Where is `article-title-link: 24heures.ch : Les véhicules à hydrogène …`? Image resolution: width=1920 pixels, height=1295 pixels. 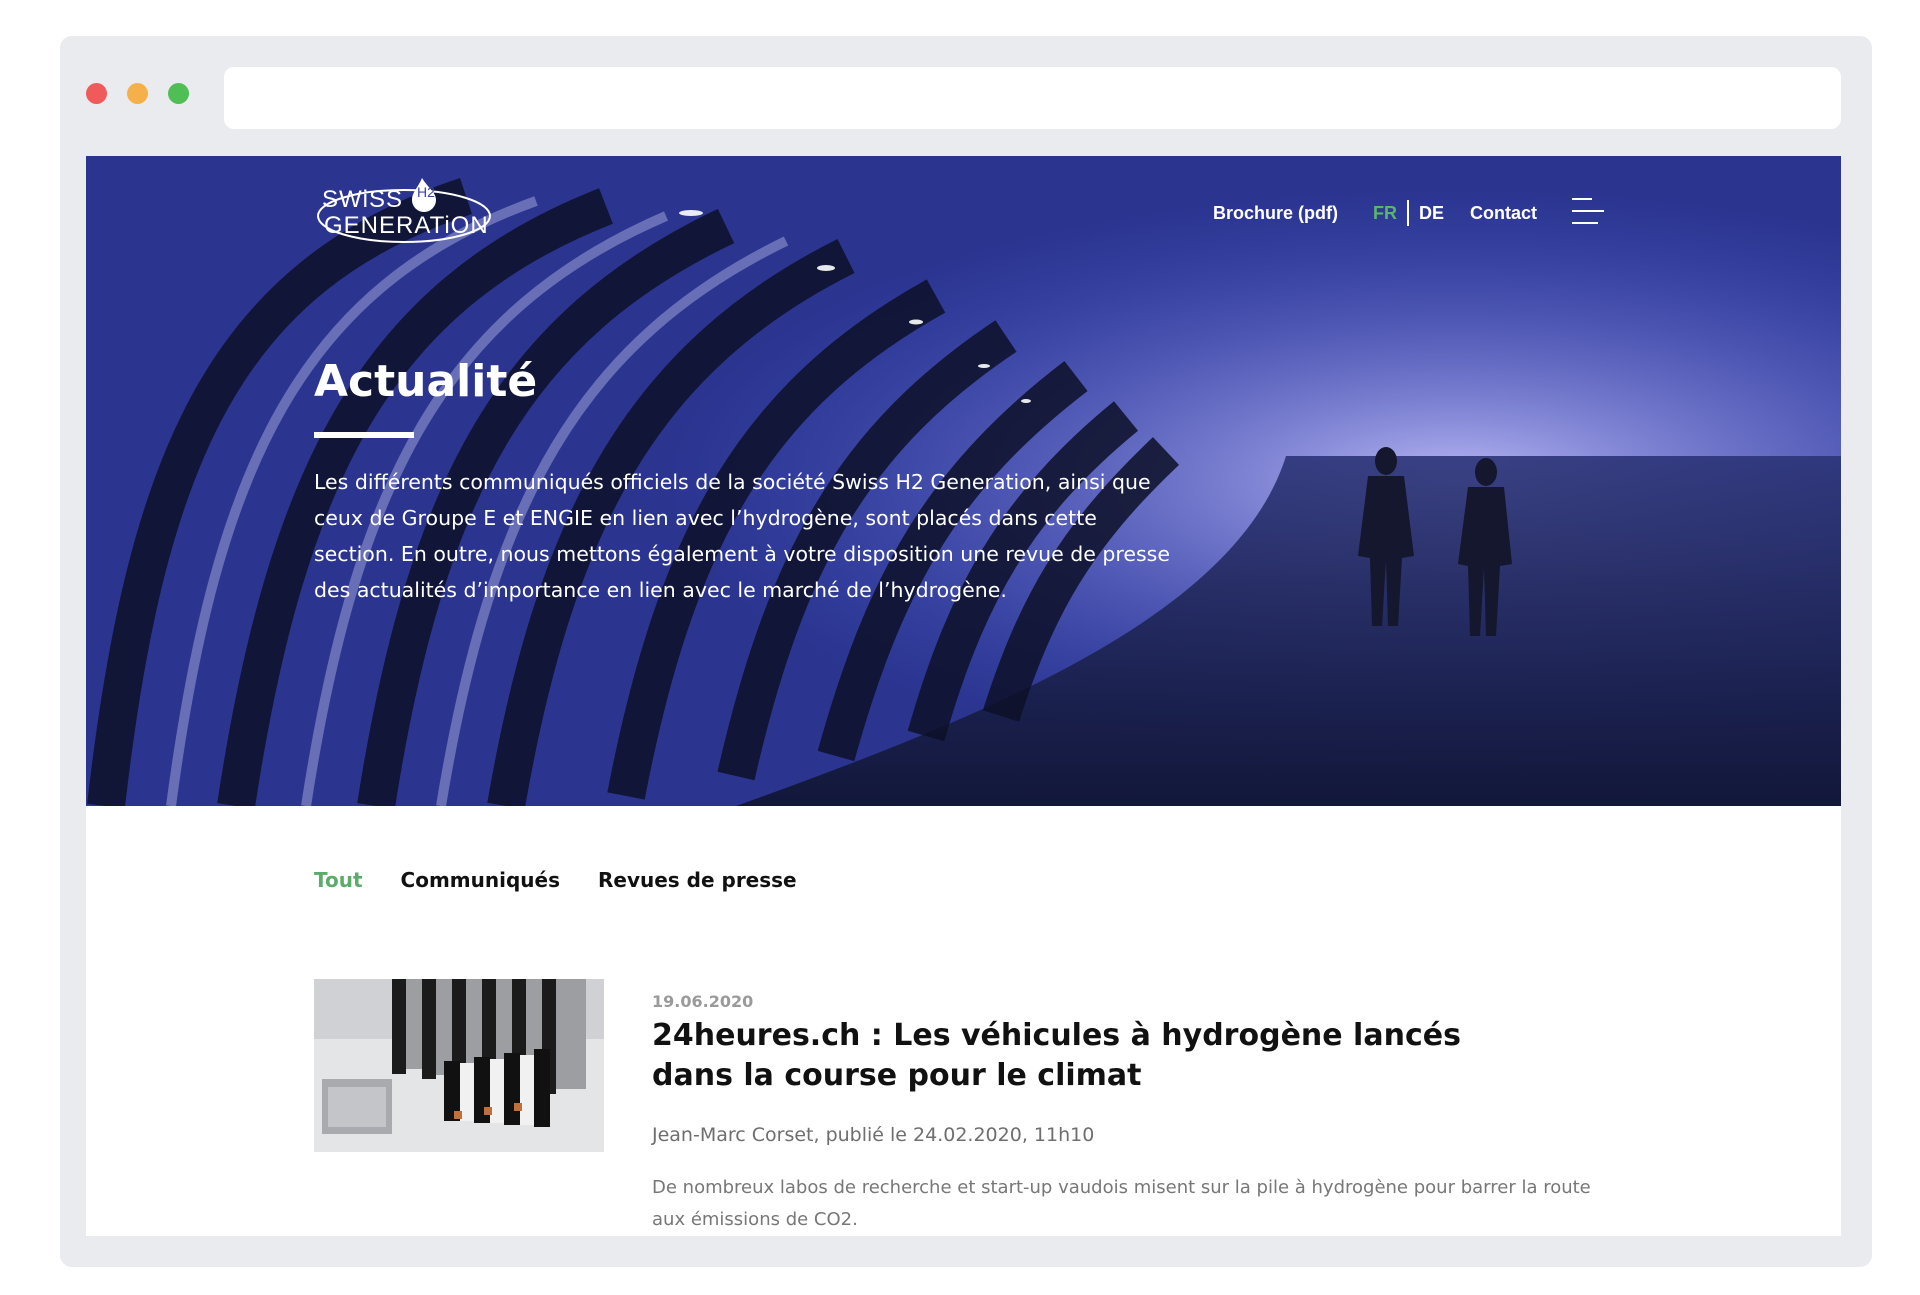
article-title-link: 24heures.ch : Les véhicules à hydrogène … is located at coordinates (1102, 1056).